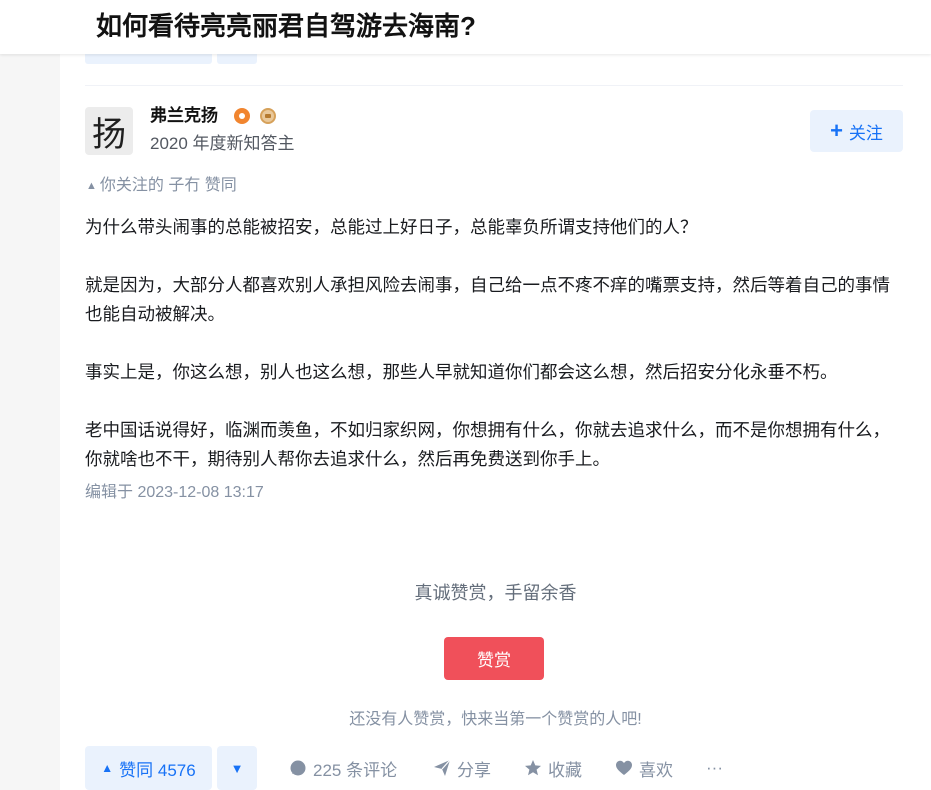 The width and height of the screenshot is (931, 790). I want to click on creator-badge-icon, so click(242, 116).